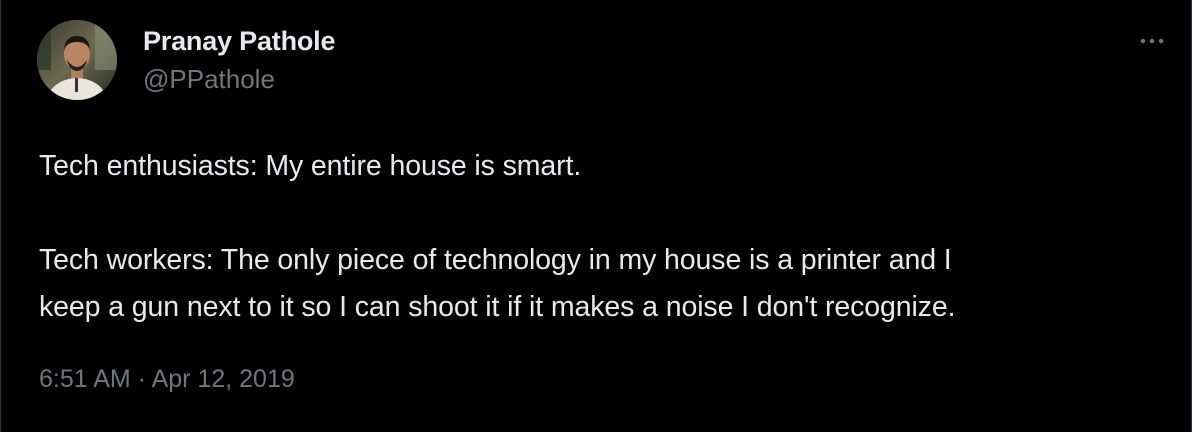  I want to click on avatar-photo-icon, so click(77, 60).